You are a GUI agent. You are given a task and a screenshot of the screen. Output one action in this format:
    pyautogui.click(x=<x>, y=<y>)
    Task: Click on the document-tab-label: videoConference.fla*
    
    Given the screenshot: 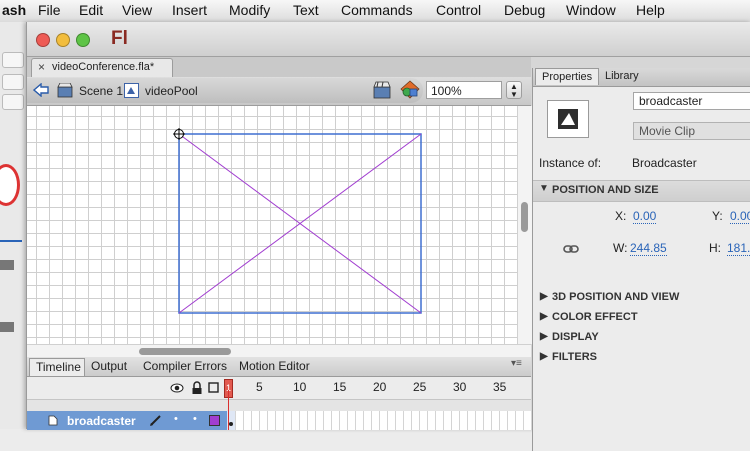 What is the action you would take?
    pyautogui.click(x=103, y=67)
    